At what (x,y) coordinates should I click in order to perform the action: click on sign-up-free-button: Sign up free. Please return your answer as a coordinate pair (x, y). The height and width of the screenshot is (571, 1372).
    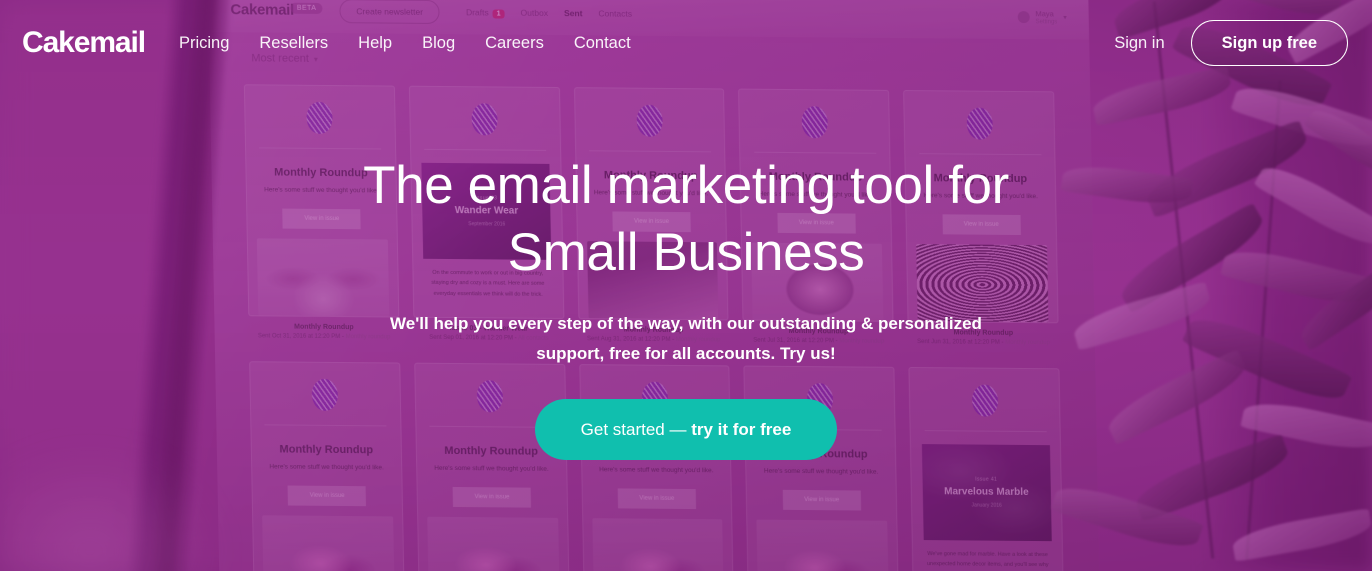
    Looking at the image, I should click on (1269, 43).